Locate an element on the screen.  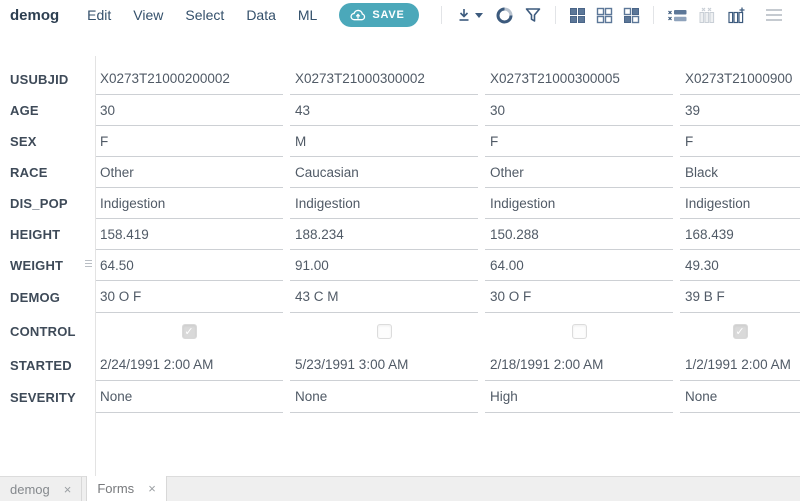
page-title: demog is located at coordinates (35, 15).